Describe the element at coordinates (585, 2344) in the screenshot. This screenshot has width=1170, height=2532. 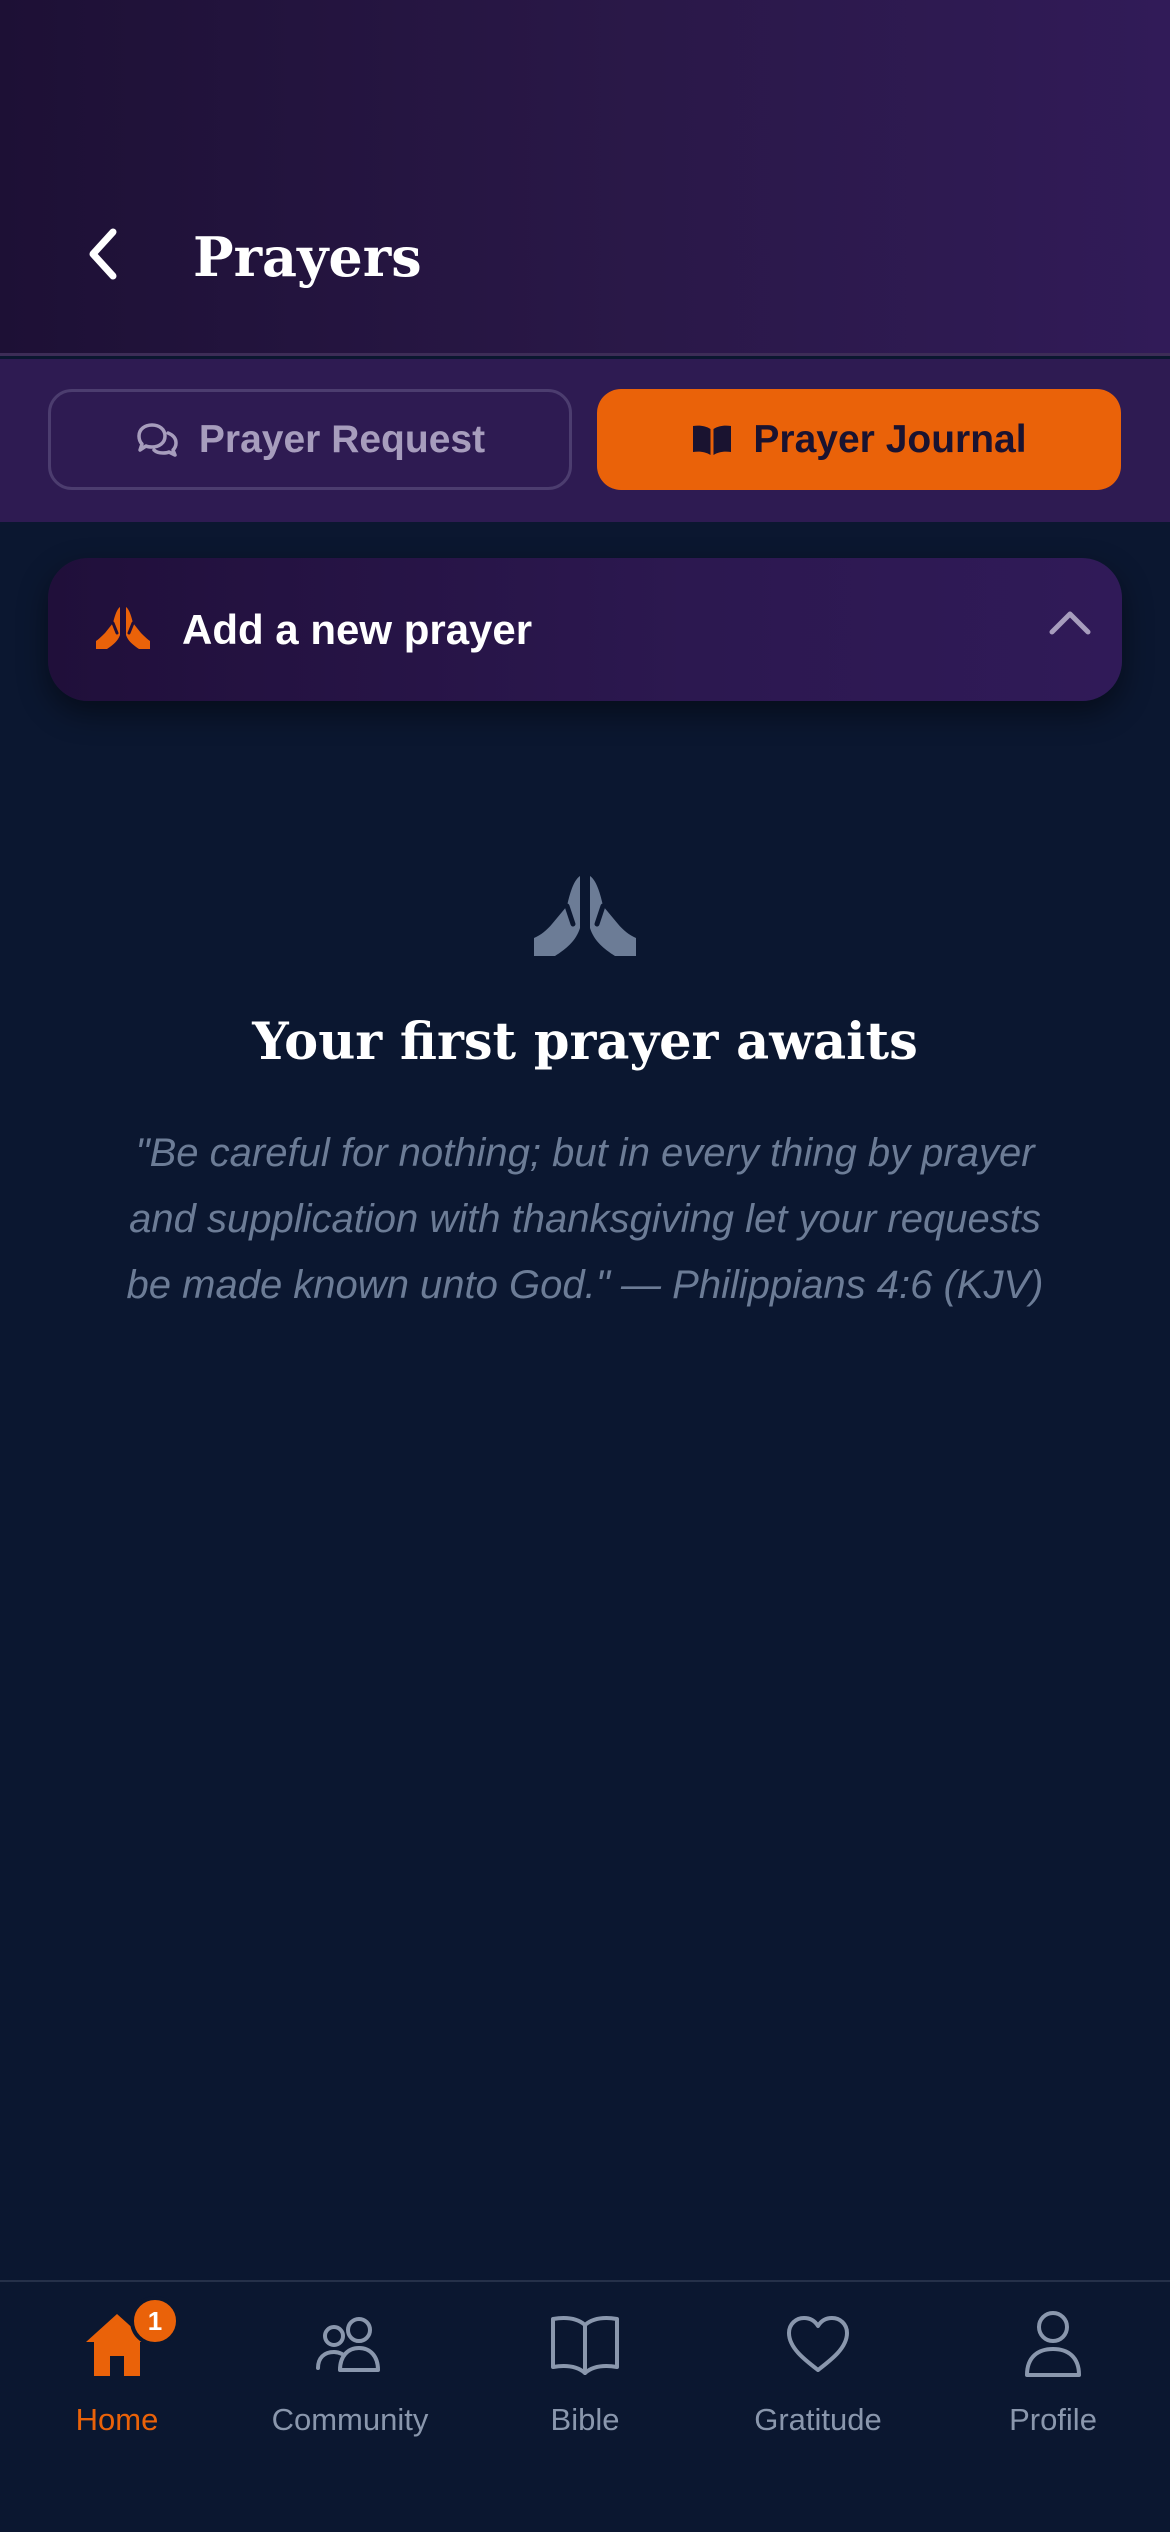
I see `book-icon` at that location.